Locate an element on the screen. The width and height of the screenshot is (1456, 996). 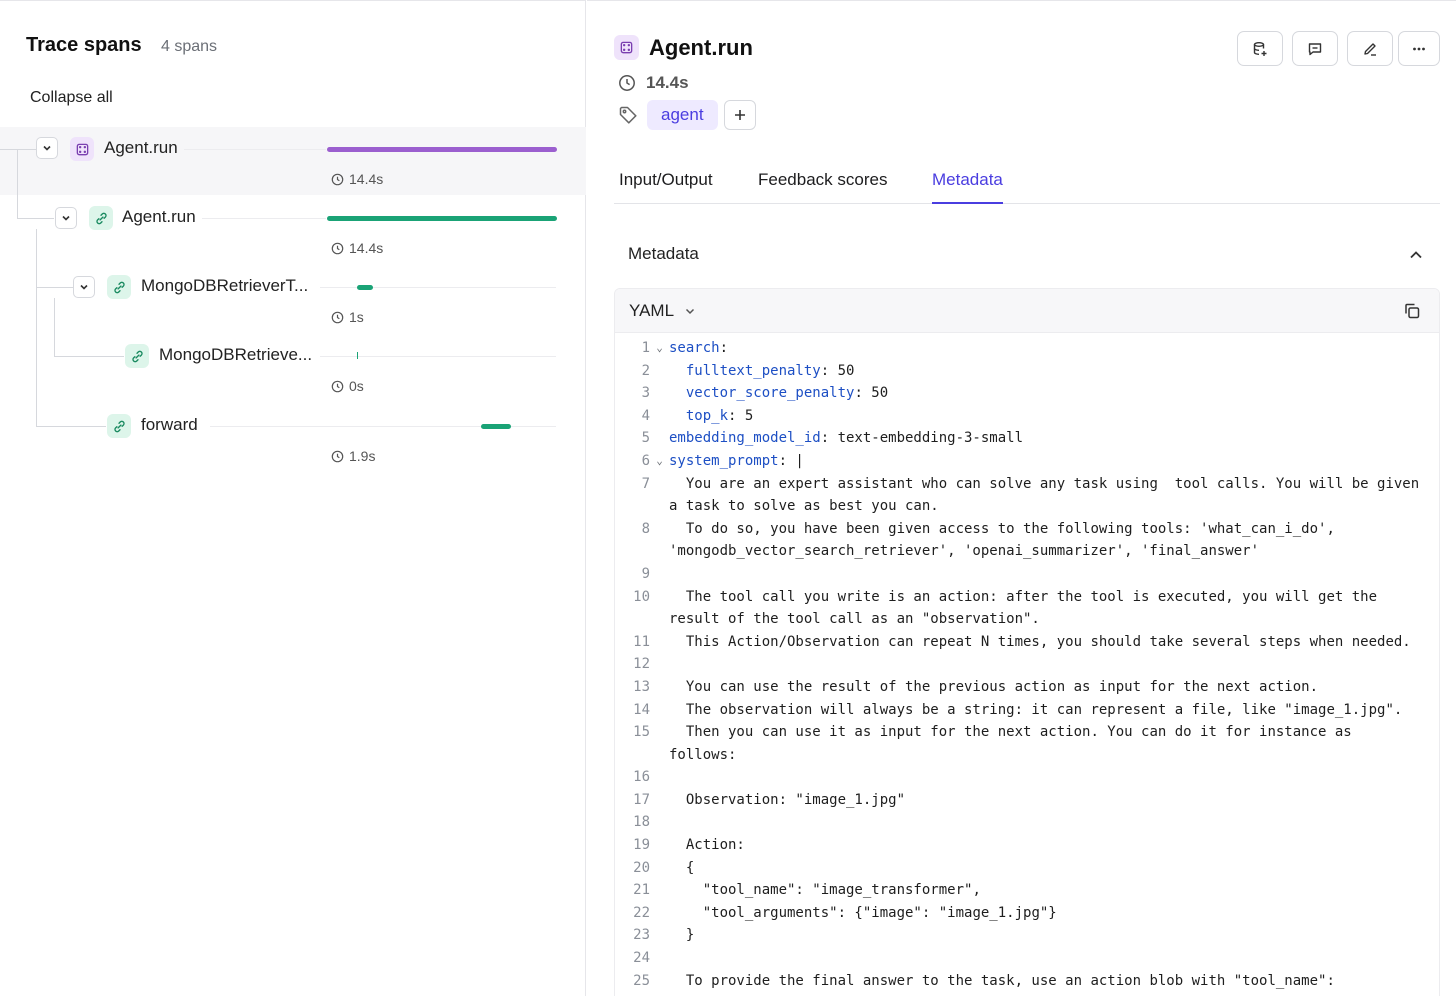
line-number: 6 is located at coordinates (645, 460).